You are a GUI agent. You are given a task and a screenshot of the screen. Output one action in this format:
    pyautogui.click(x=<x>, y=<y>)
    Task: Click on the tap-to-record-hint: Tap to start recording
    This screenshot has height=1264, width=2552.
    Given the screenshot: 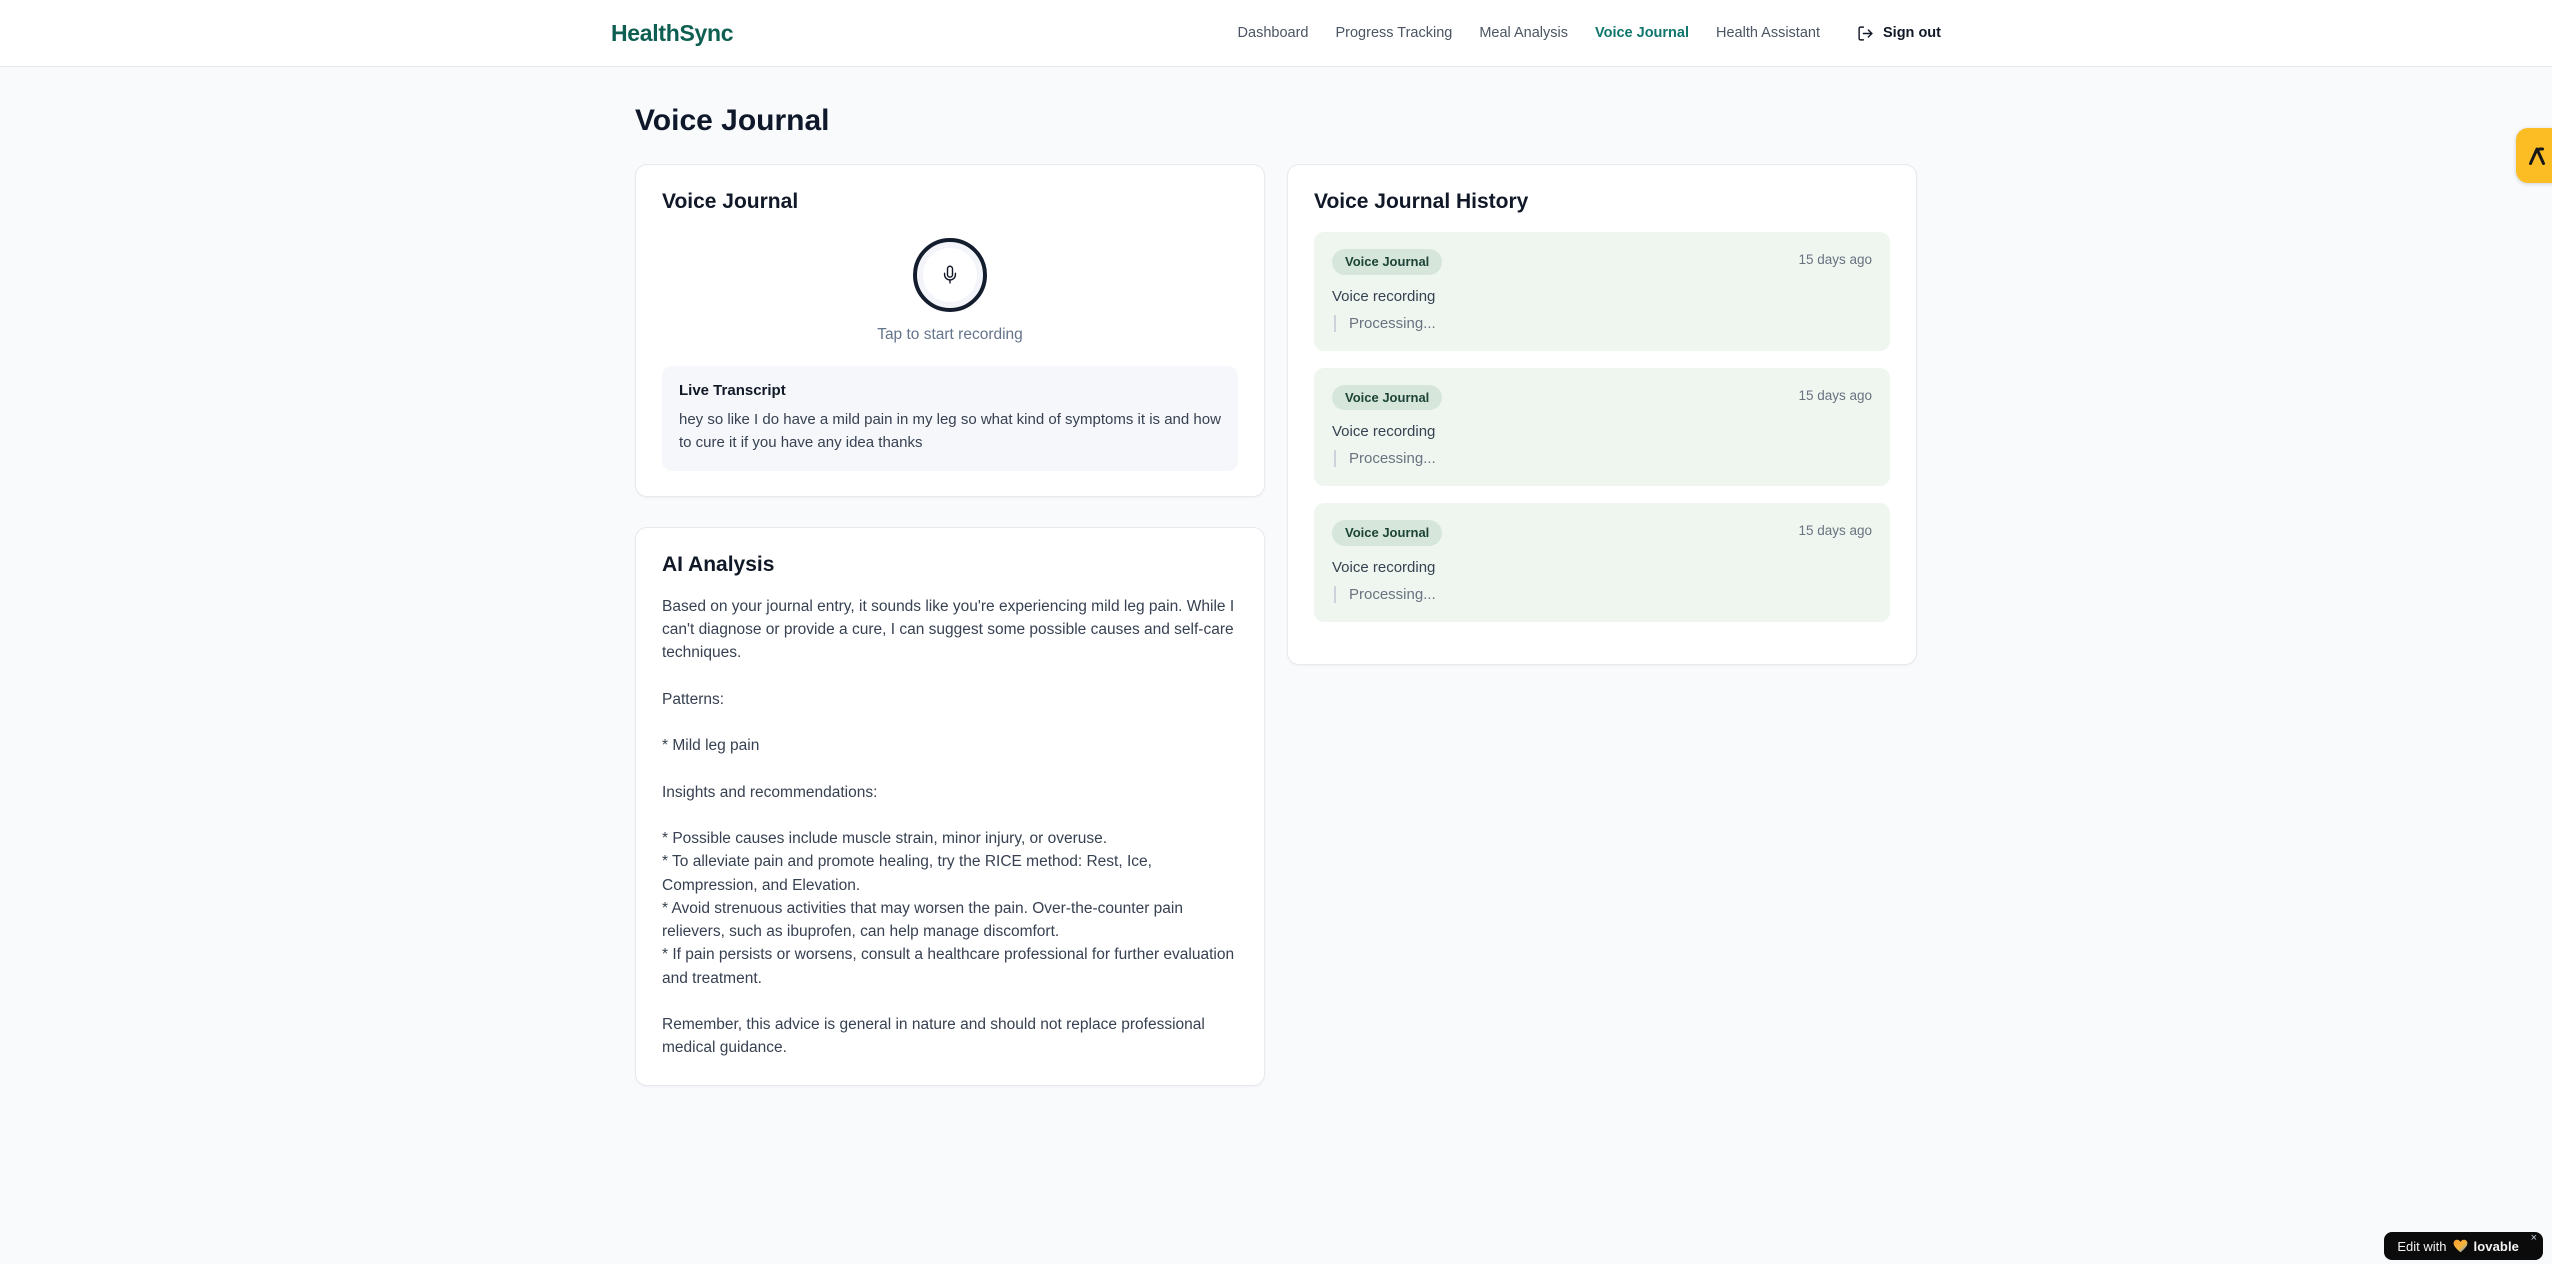 What is the action you would take?
    pyautogui.click(x=950, y=334)
    